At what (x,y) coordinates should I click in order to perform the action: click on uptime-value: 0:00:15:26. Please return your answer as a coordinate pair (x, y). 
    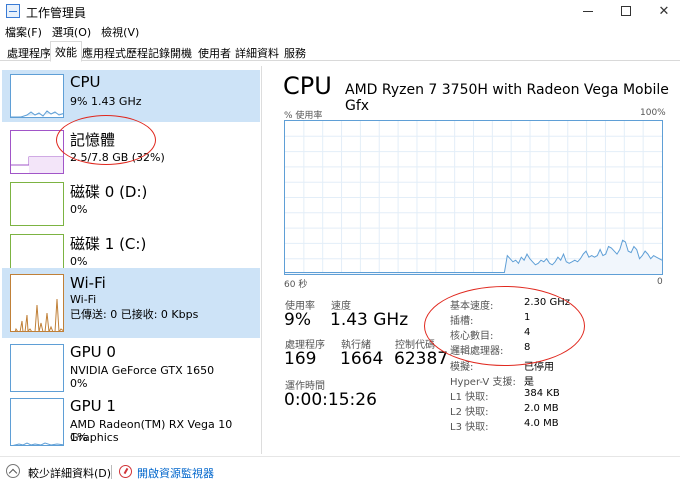
    Looking at the image, I should click on (330, 400).